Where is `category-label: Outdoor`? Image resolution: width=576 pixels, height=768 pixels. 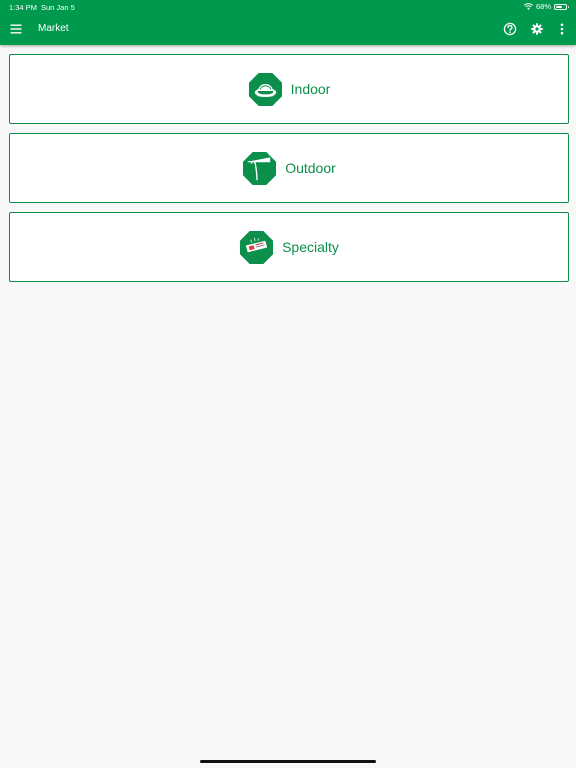
category-label: Outdoor is located at coordinates (310, 168).